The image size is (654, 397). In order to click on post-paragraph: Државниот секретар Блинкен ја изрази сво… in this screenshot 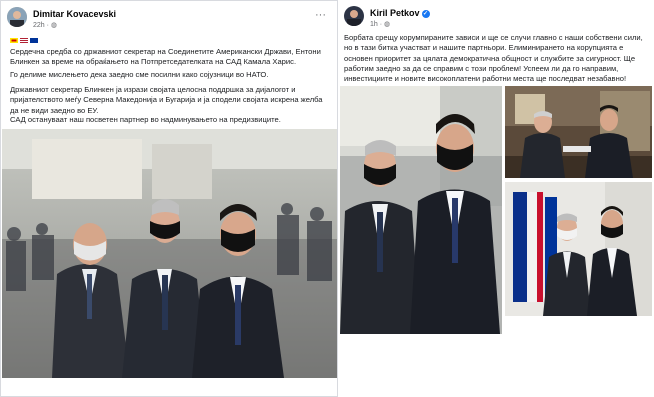, I will do `click(166, 100)`.